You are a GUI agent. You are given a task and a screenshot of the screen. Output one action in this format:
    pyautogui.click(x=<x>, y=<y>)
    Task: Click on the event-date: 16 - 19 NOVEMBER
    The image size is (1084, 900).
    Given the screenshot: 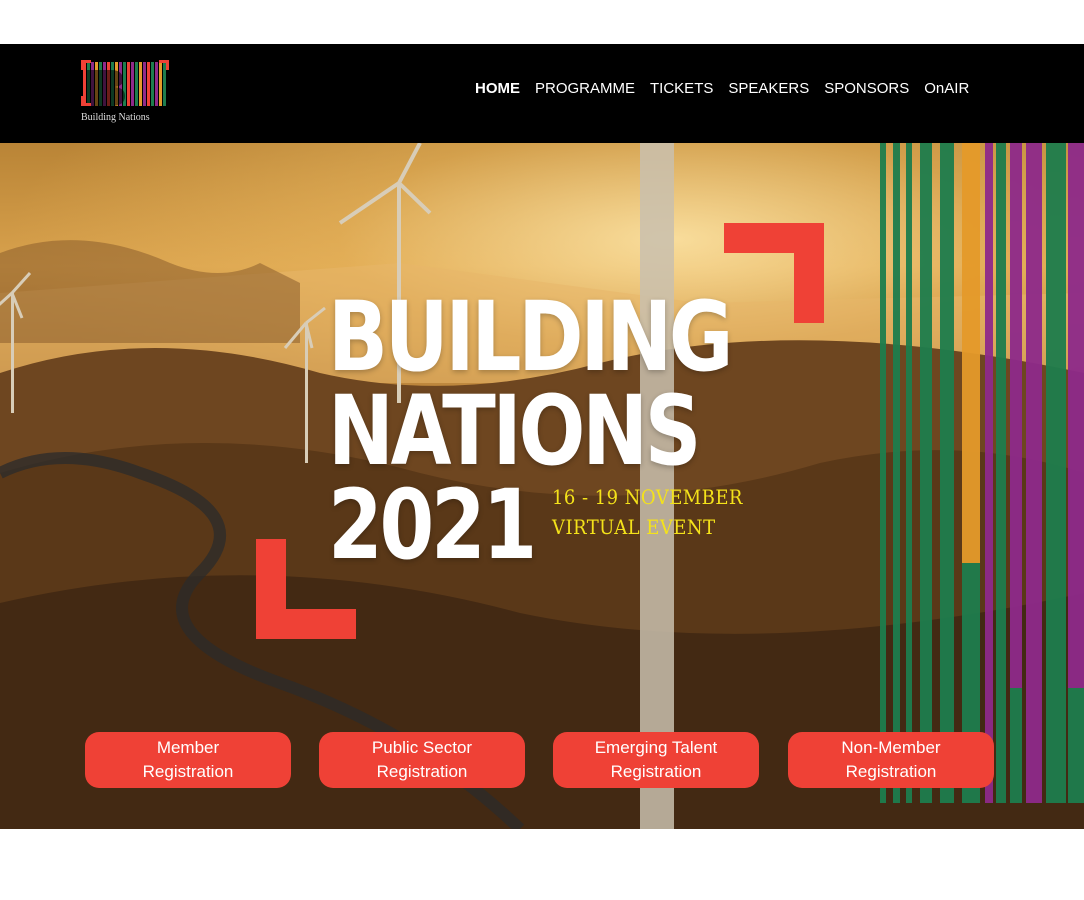 What is the action you would take?
    pyautogui.click(x=647, y=497)
    